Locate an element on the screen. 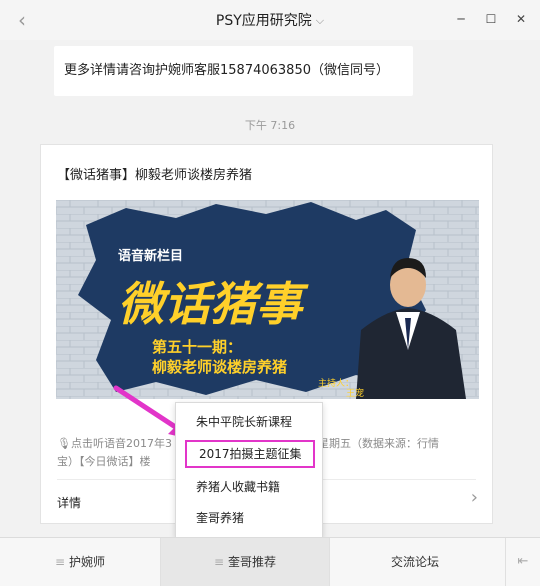 The height and width of the screenshot is (586, 540). banner-episode: 第五十一期： is located at coordinates (197, 347).